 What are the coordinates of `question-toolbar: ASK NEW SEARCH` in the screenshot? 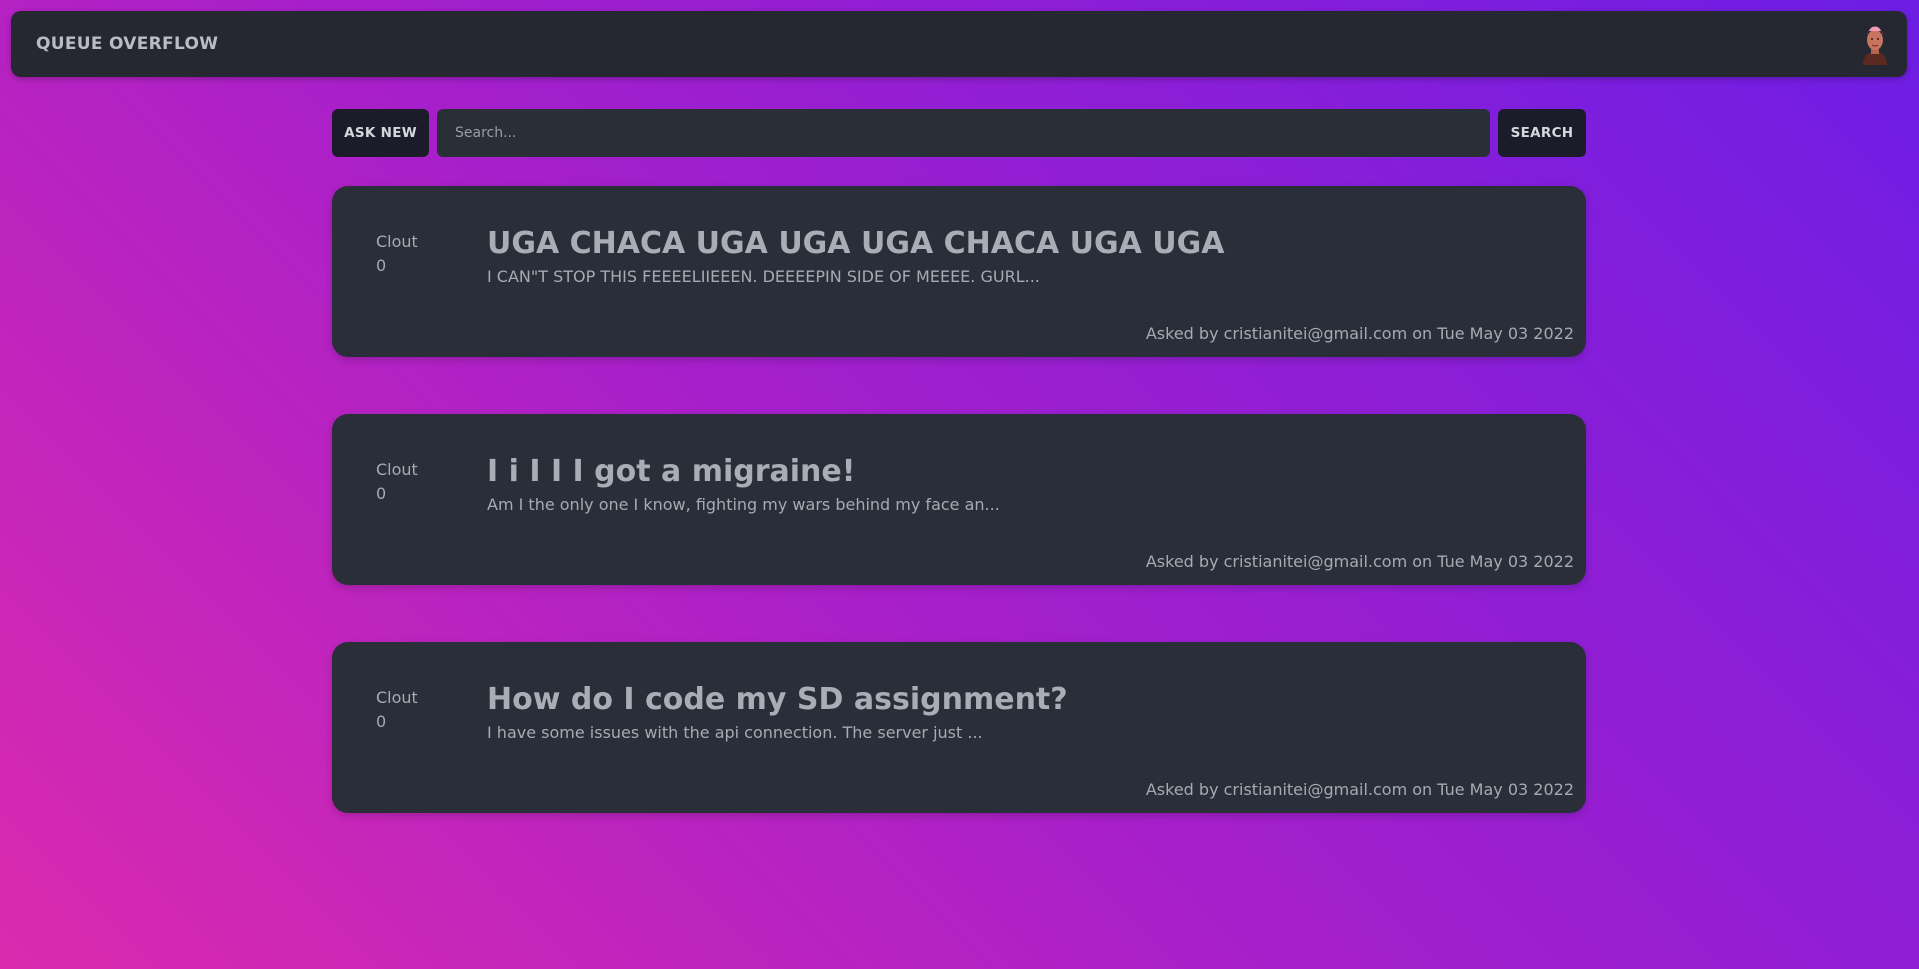 It's located at (959, 133).